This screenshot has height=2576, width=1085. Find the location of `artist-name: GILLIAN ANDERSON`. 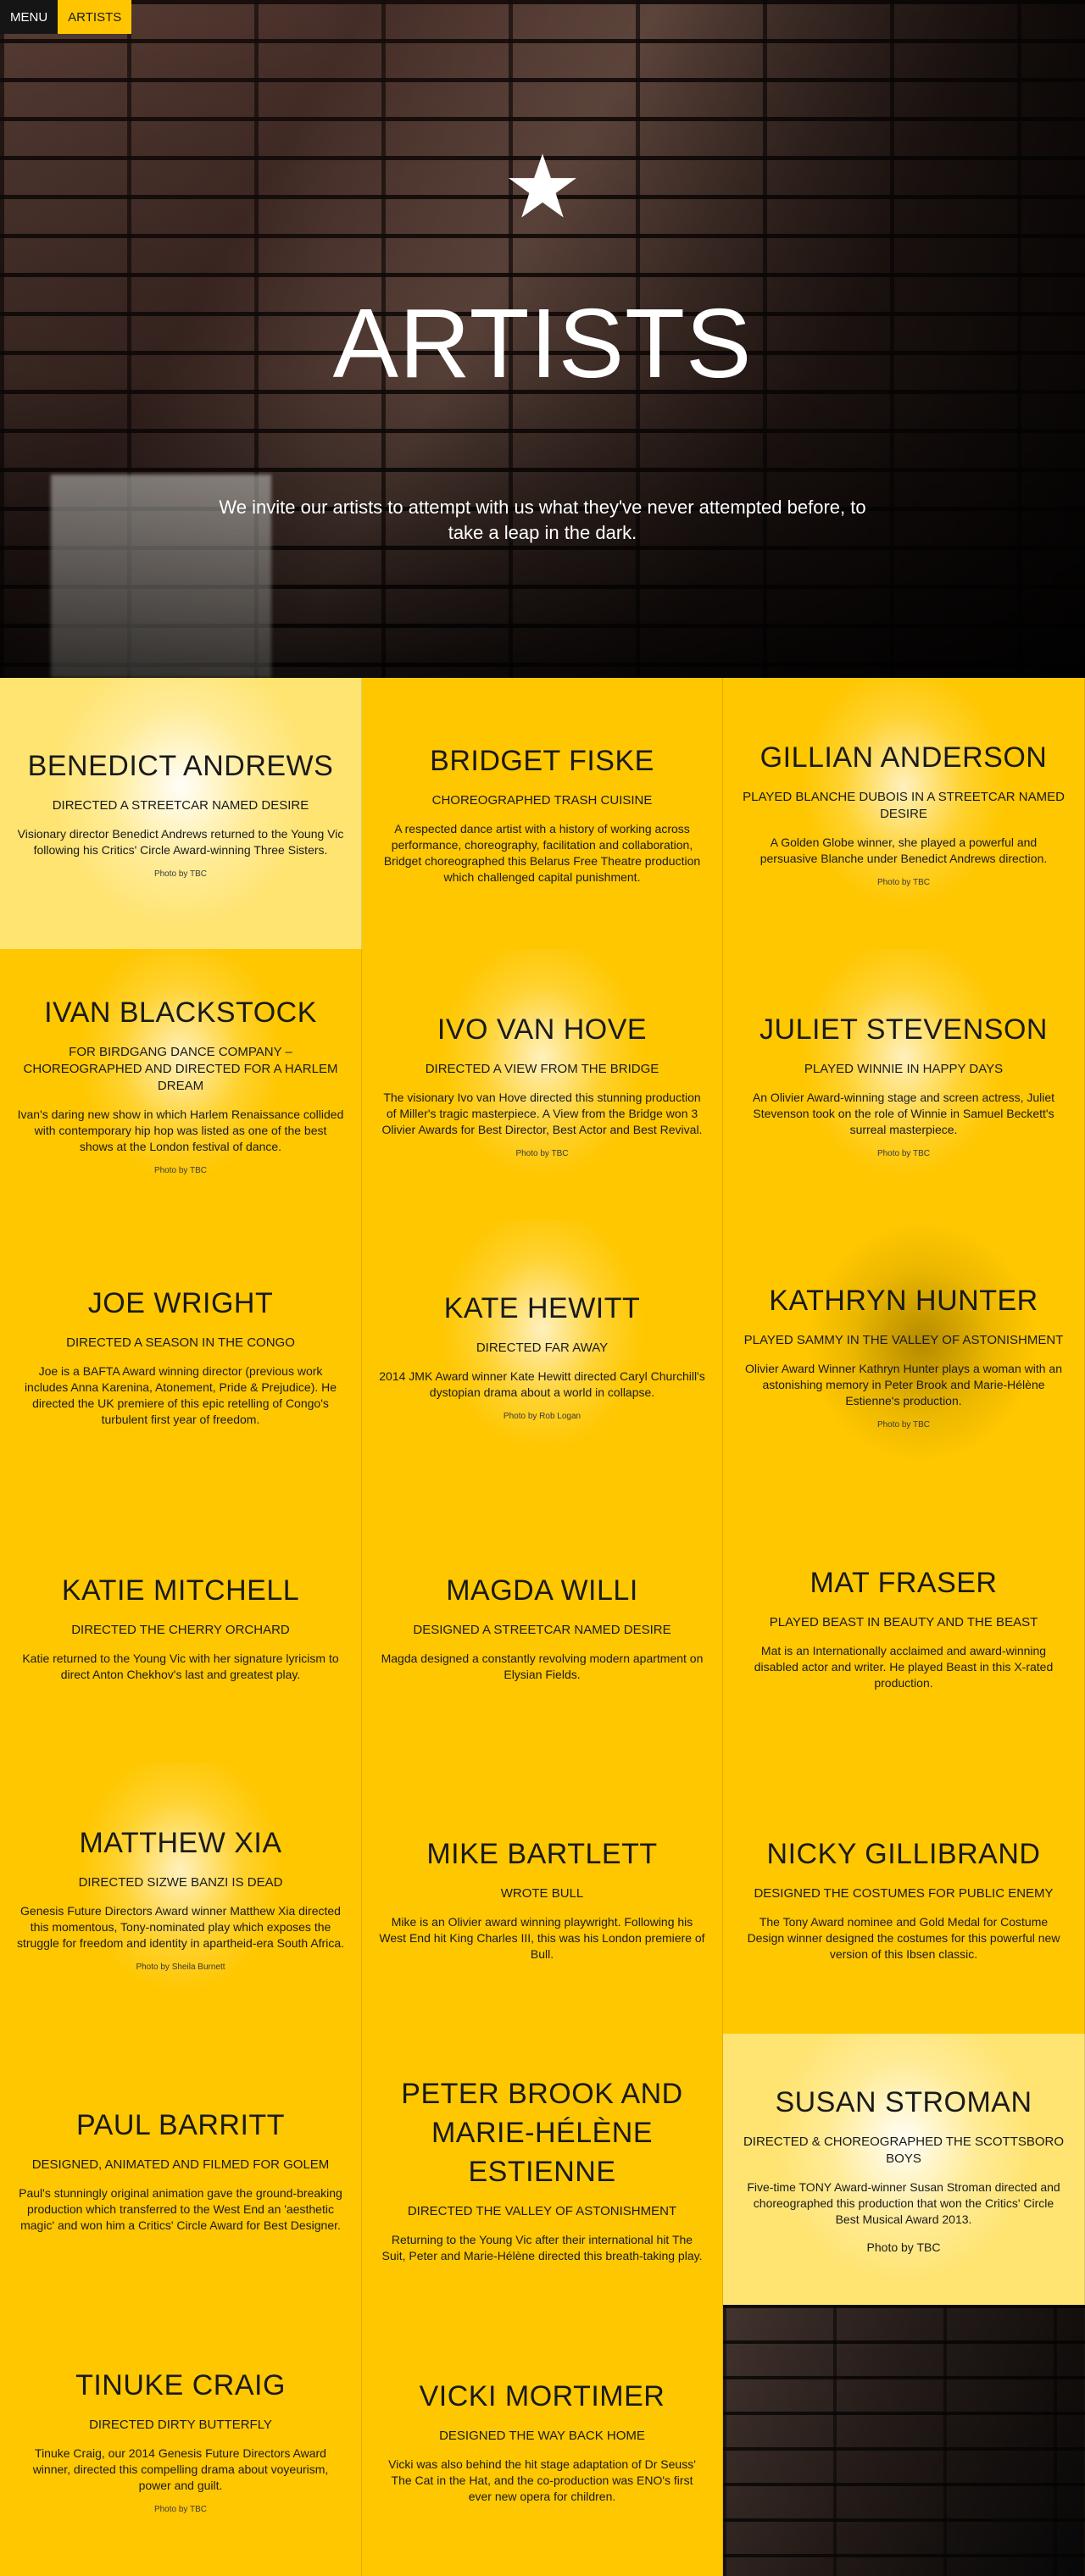

artist-name: GILLIAN ANDERSON is located at coordinates (904, 757).